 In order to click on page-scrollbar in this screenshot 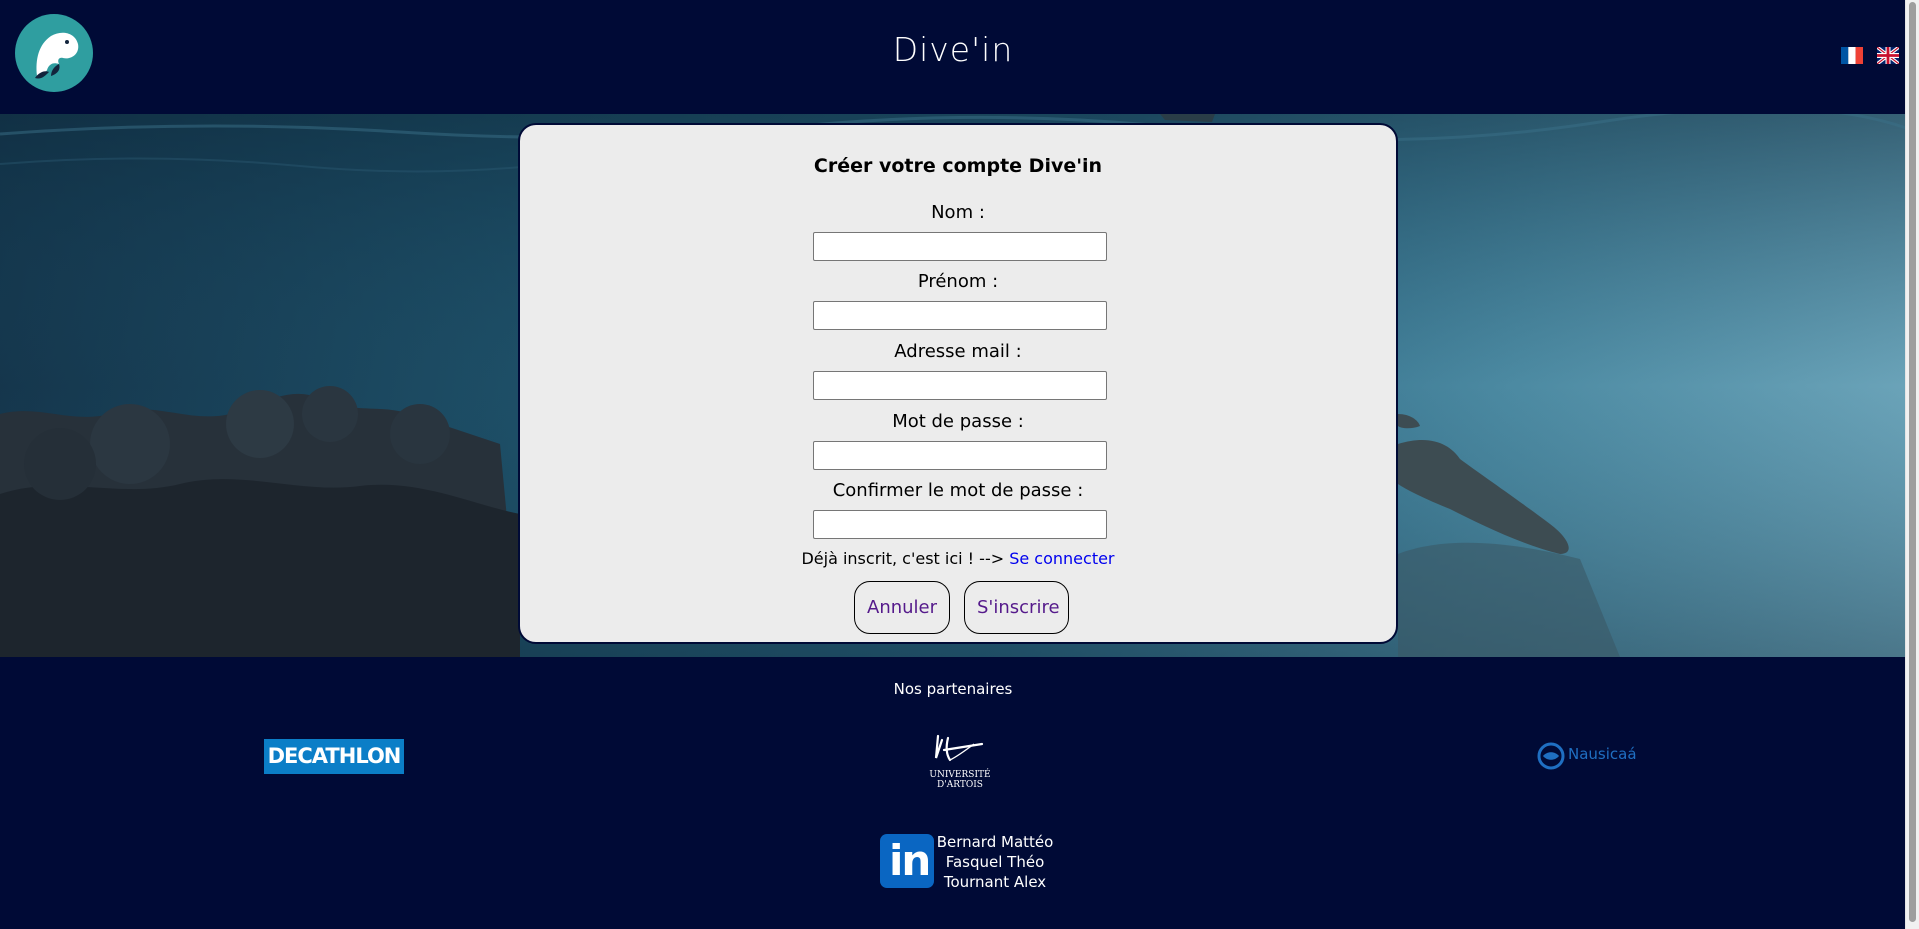, I will do `click(1912, 464)`.